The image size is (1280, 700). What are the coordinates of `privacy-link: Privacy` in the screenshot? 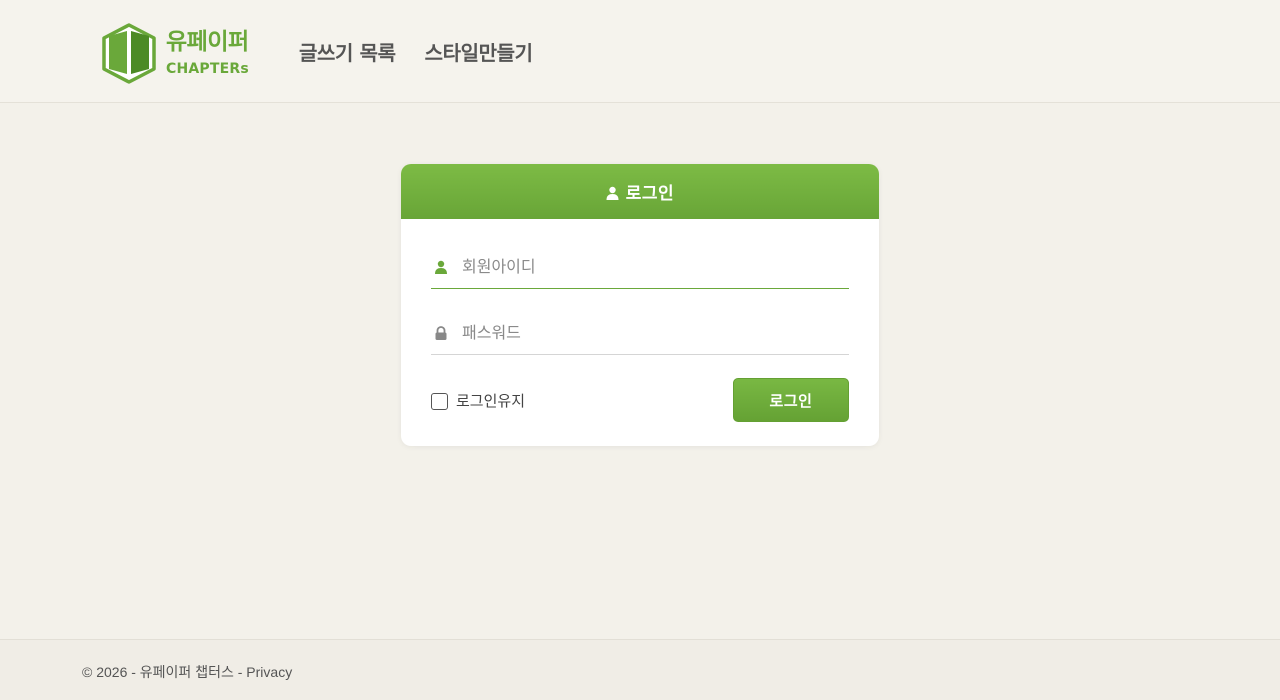 It's located at (269, 672).